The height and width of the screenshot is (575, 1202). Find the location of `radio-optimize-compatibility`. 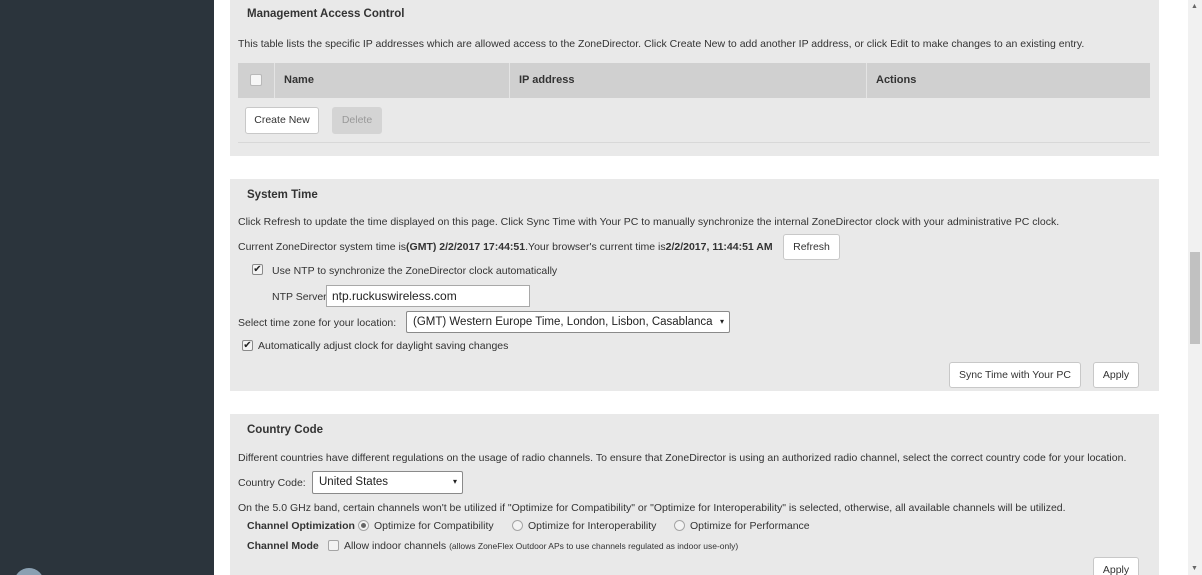

radio-optimize-compatibility is located at coordinates (363, 525).